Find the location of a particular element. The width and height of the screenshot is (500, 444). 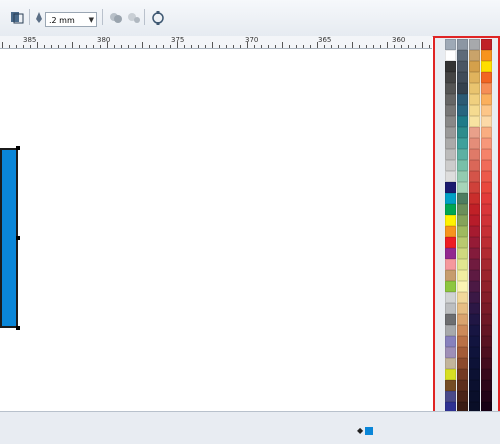

selection-handle is located at coordinates (18, 328).